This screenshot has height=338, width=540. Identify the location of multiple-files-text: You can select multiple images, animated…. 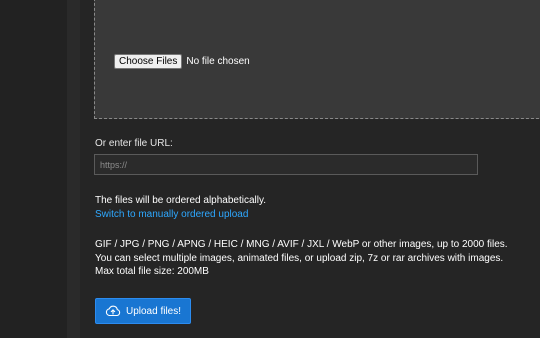
(299, 258).